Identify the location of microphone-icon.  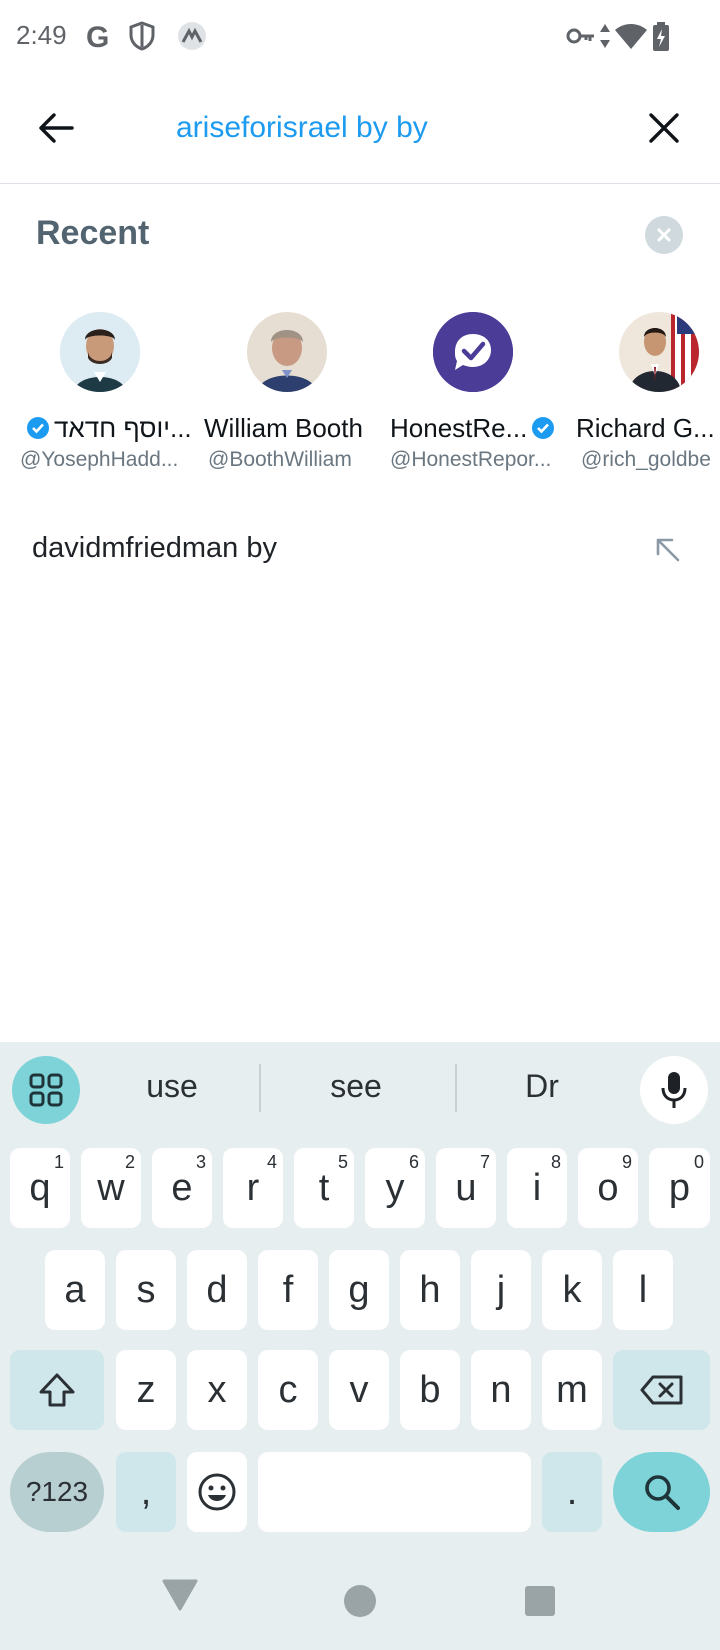
(674, 1090).